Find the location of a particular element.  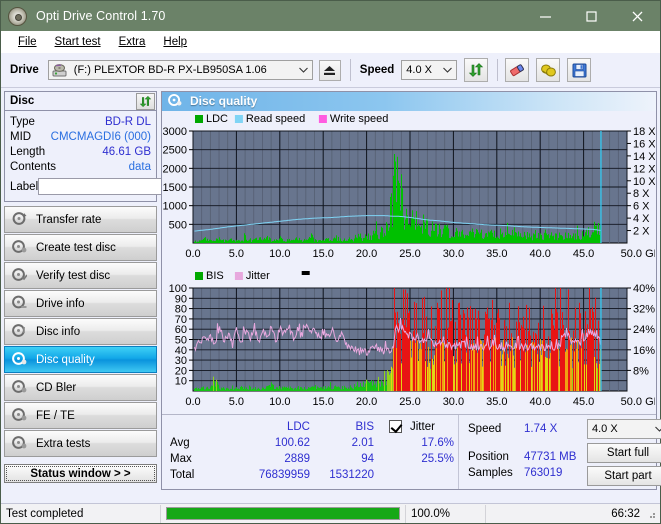

sidebar-item-extra-tests: Extra tests is located at coordinates (80, 443).